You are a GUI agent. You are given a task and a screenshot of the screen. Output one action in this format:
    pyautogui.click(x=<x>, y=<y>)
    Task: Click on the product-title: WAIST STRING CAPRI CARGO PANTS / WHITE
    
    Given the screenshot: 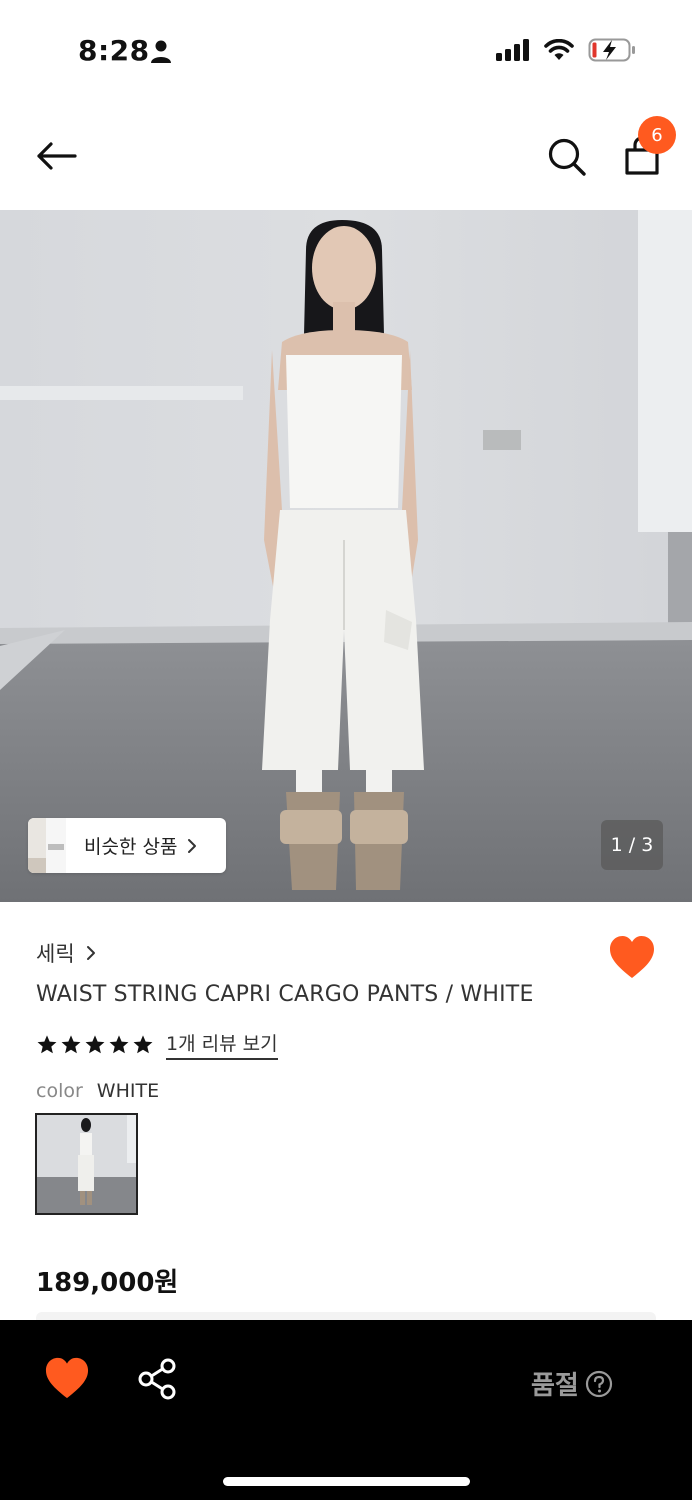 What is the action you would take?
    pyautogui.click(x=285, y=994)
    